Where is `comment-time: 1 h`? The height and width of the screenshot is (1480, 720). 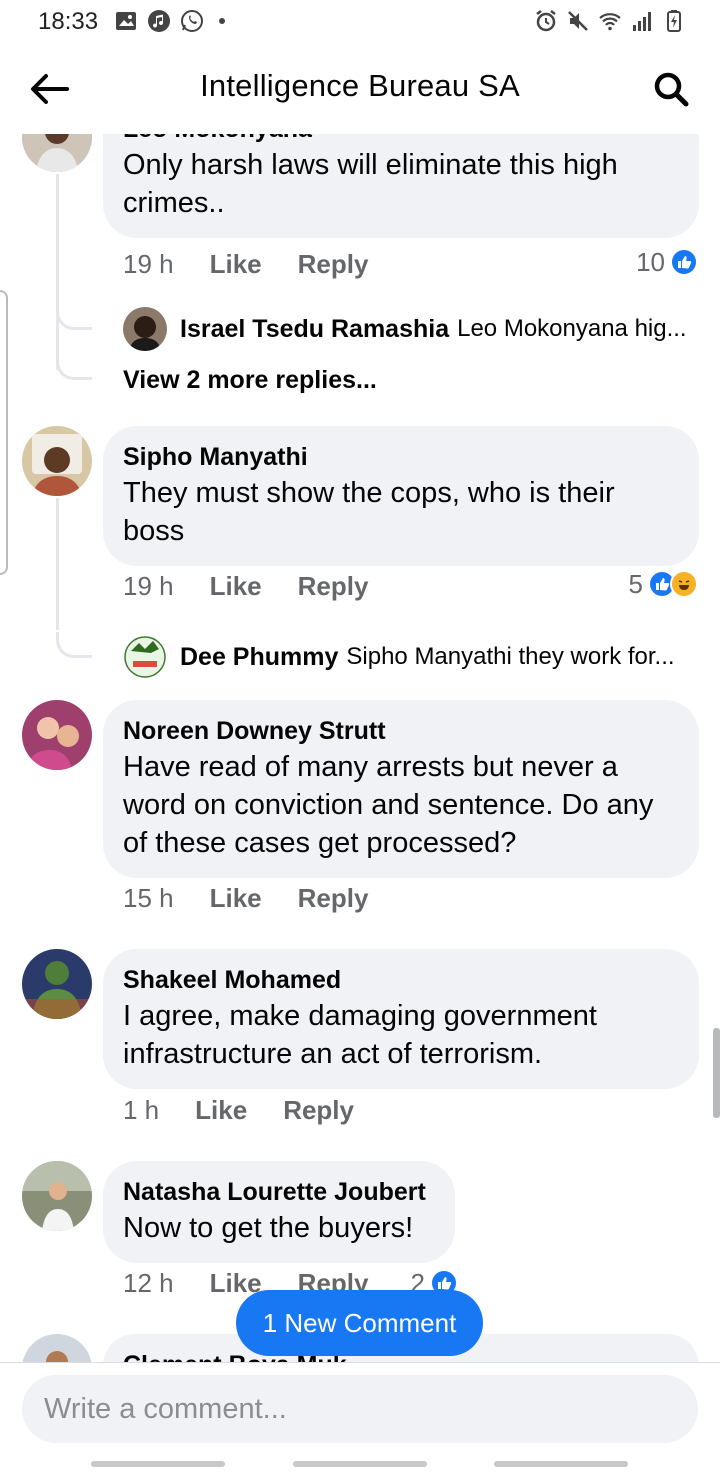 comment-time: 1 h is located at coordinates (141, 1110).